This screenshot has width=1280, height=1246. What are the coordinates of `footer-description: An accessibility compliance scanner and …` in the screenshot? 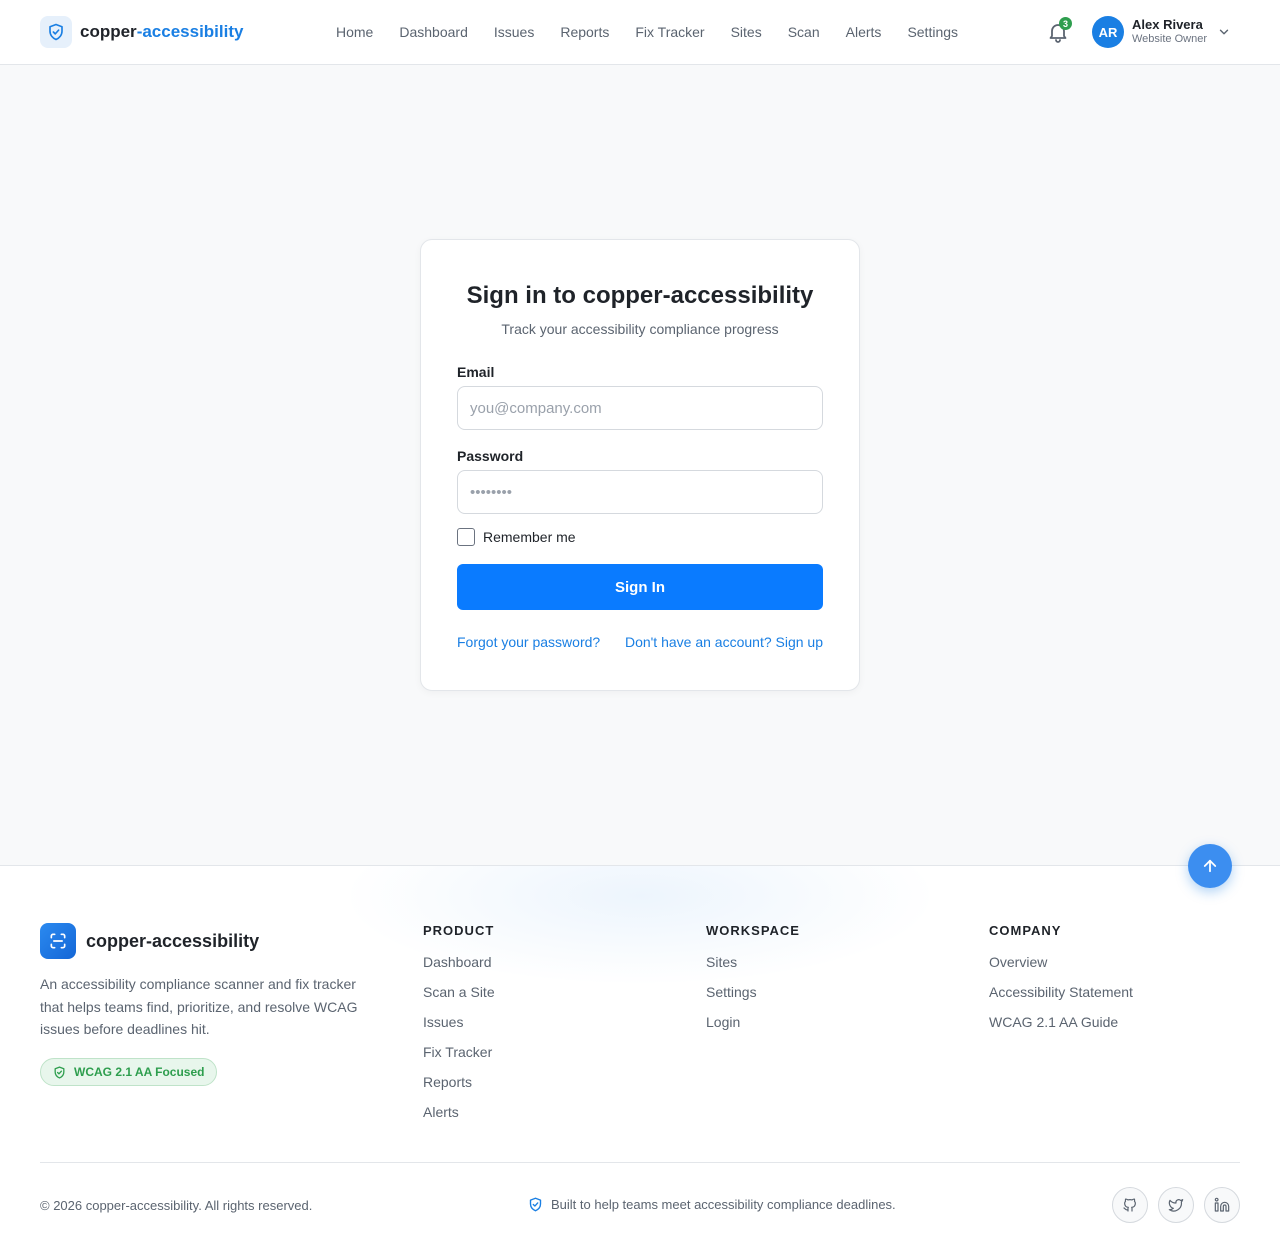 It's located at (199, 1006).